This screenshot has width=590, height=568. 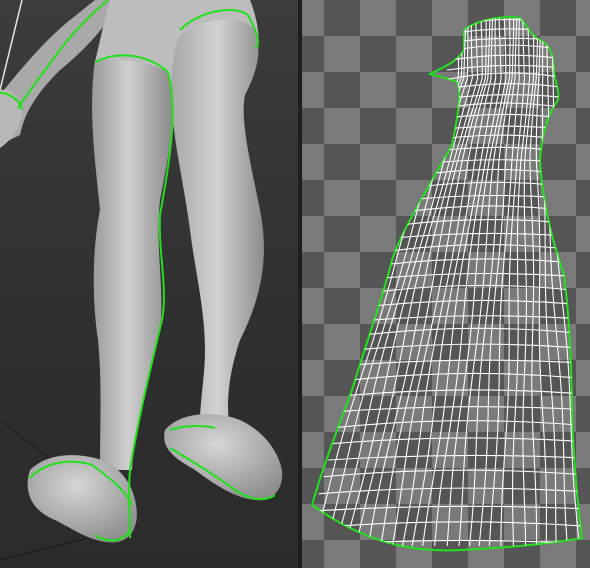 What do you see at coordinates (133, 264) in the screenshot?
I see `left-leg-mesh` at bounding box center [133, 264].